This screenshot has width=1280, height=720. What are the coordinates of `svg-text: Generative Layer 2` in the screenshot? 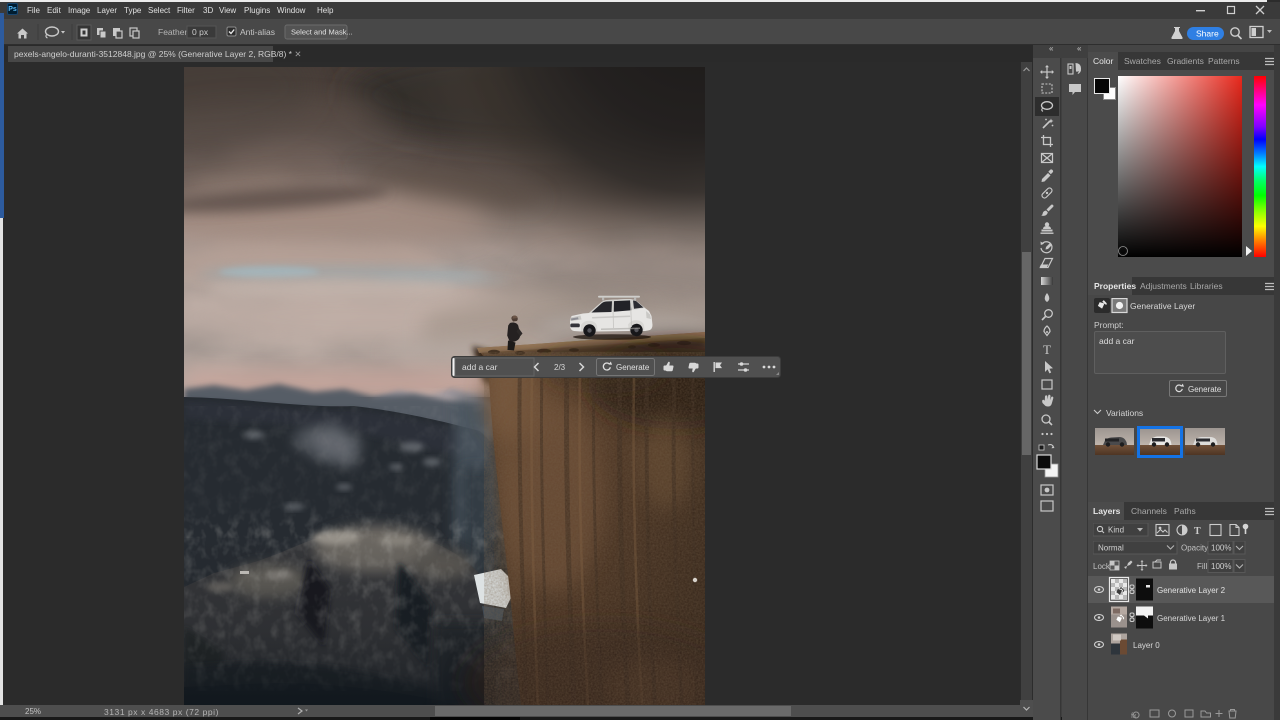 It's located at (1191, 590).